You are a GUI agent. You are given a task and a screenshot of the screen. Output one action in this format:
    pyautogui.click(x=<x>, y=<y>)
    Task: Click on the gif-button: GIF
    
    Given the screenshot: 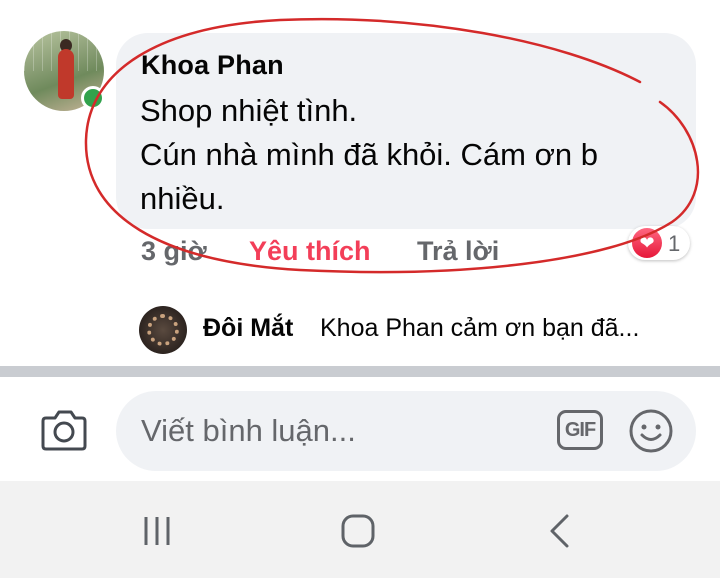 What is the action you would take?
    pyautogui.click(x=580, y=430)
    